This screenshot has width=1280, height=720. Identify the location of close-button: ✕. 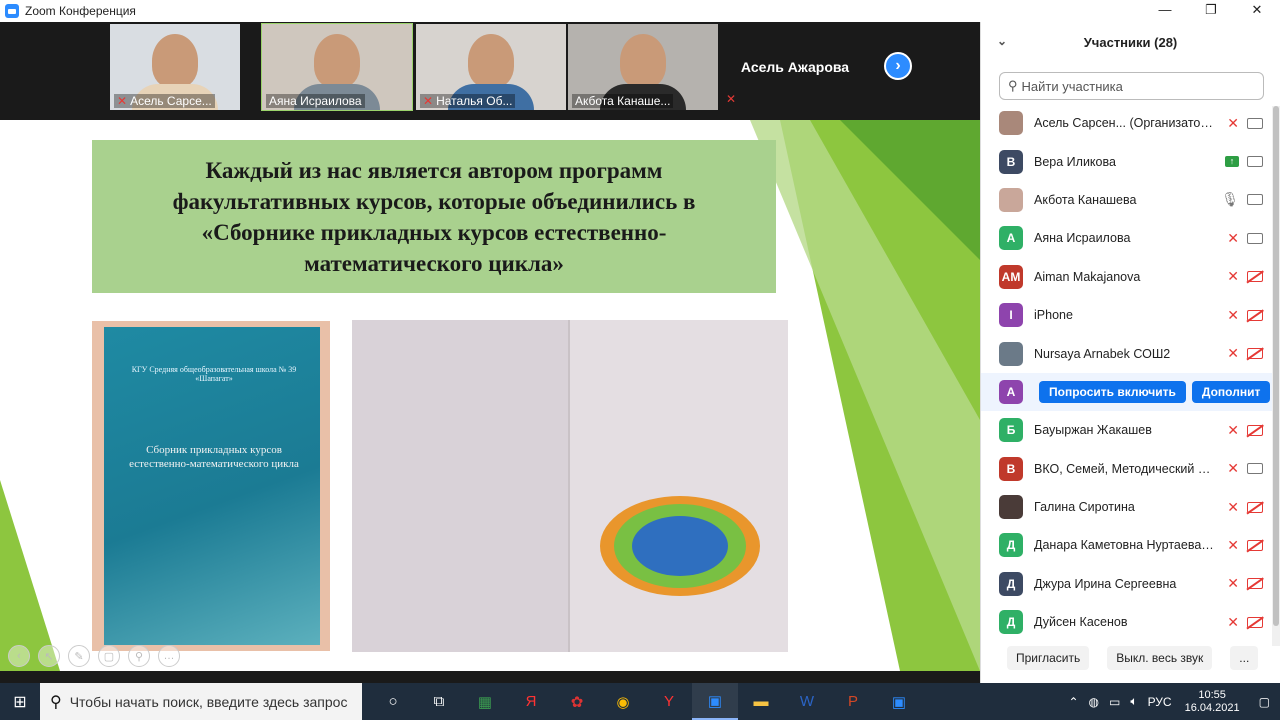
(1257, 11).